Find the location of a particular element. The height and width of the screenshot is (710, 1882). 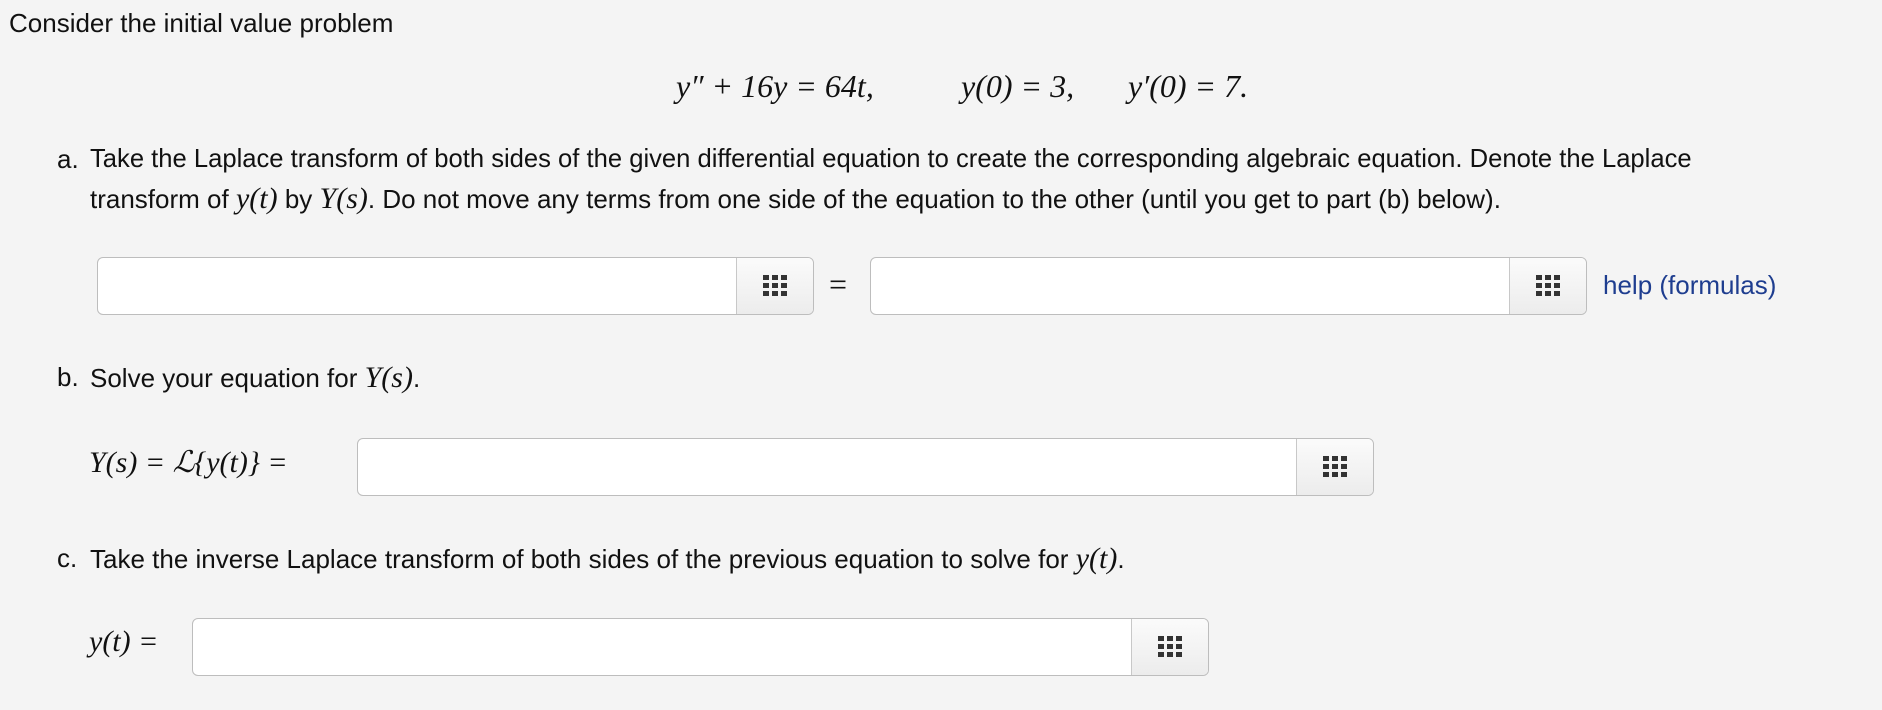

part-b-period: . is located at coordinates (416, 378).